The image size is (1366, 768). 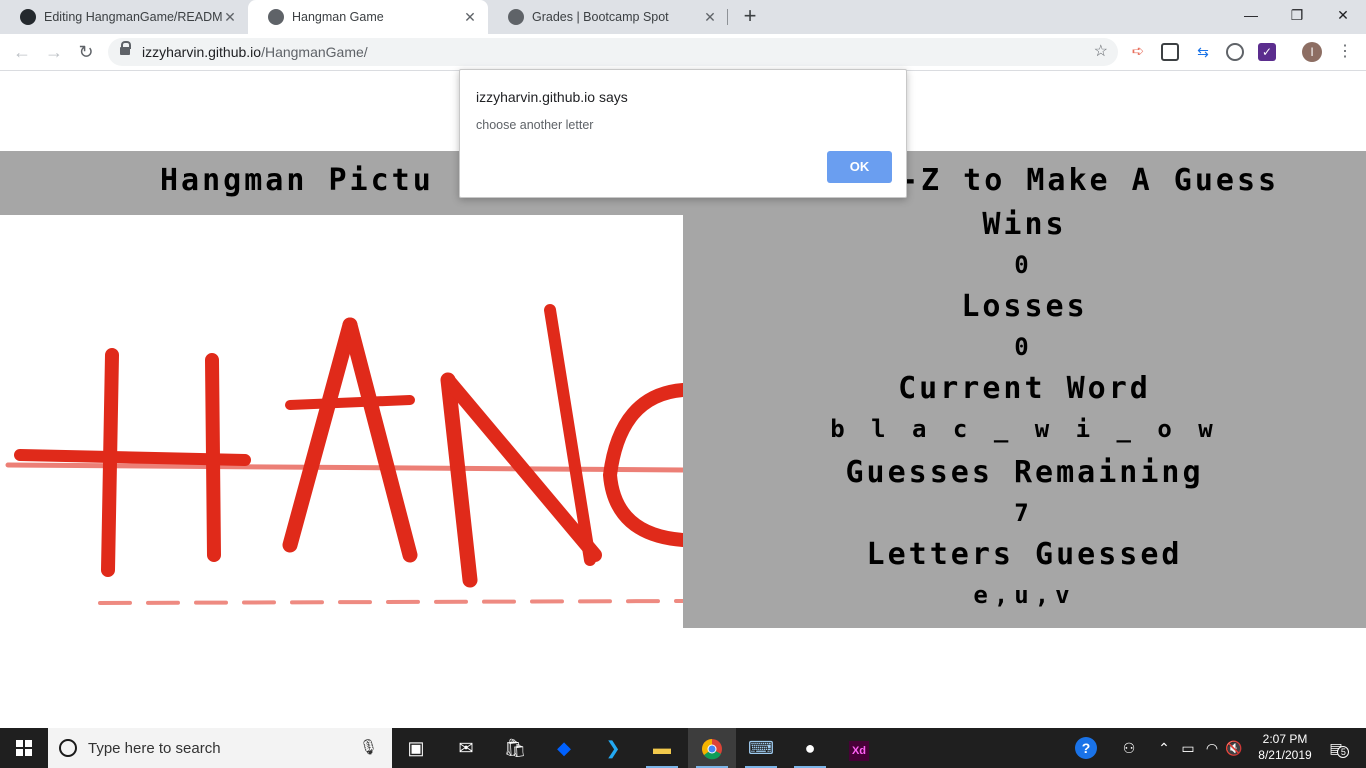 What do you see at coordinates (297, 180) in the screenshot?
I see `header-left-text: Hangman Pictu` at bounding box center [297, 180].